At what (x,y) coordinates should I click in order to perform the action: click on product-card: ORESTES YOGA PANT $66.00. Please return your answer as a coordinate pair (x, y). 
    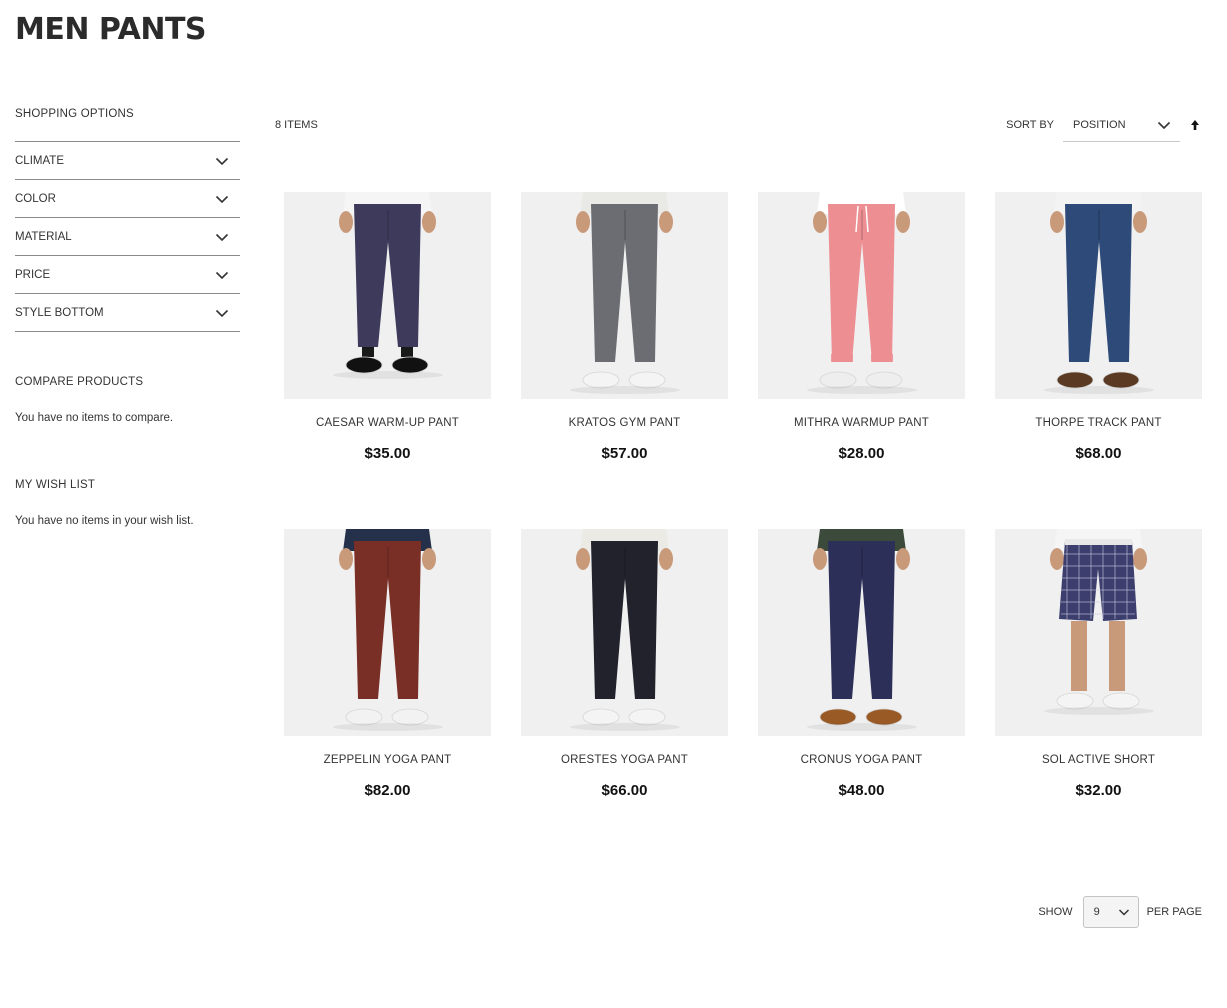
    Looking at the image, I should click on (624, 664).